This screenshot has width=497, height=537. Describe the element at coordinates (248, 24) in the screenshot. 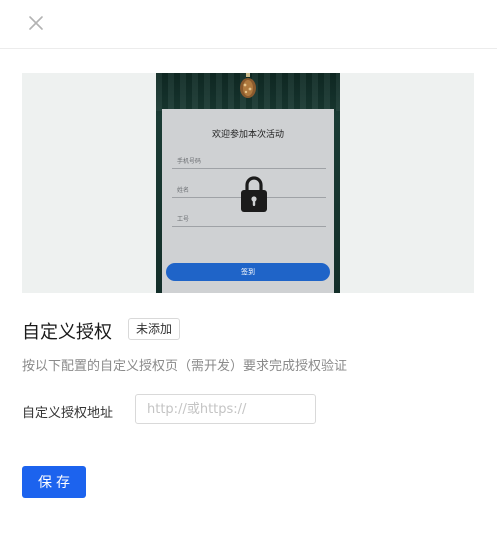

I see `top-bar` at that location.